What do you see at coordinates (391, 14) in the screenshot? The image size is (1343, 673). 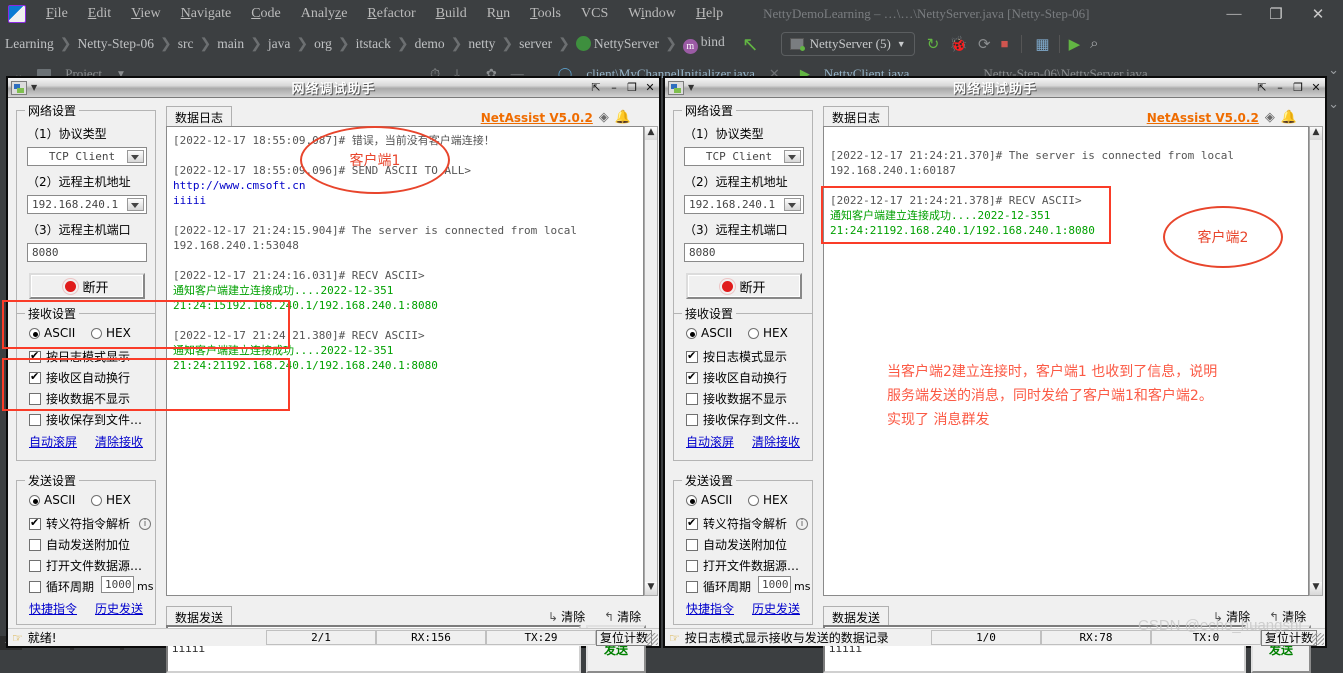 I see `menu-refactor: Refactor` at bounding box center [391, 14].